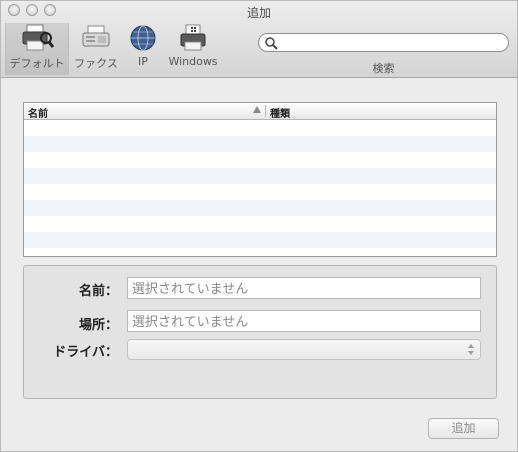 This screenshot has width=518, height=452. I want to click on toolbar-label-fax: ファクス, so click(96, 63).